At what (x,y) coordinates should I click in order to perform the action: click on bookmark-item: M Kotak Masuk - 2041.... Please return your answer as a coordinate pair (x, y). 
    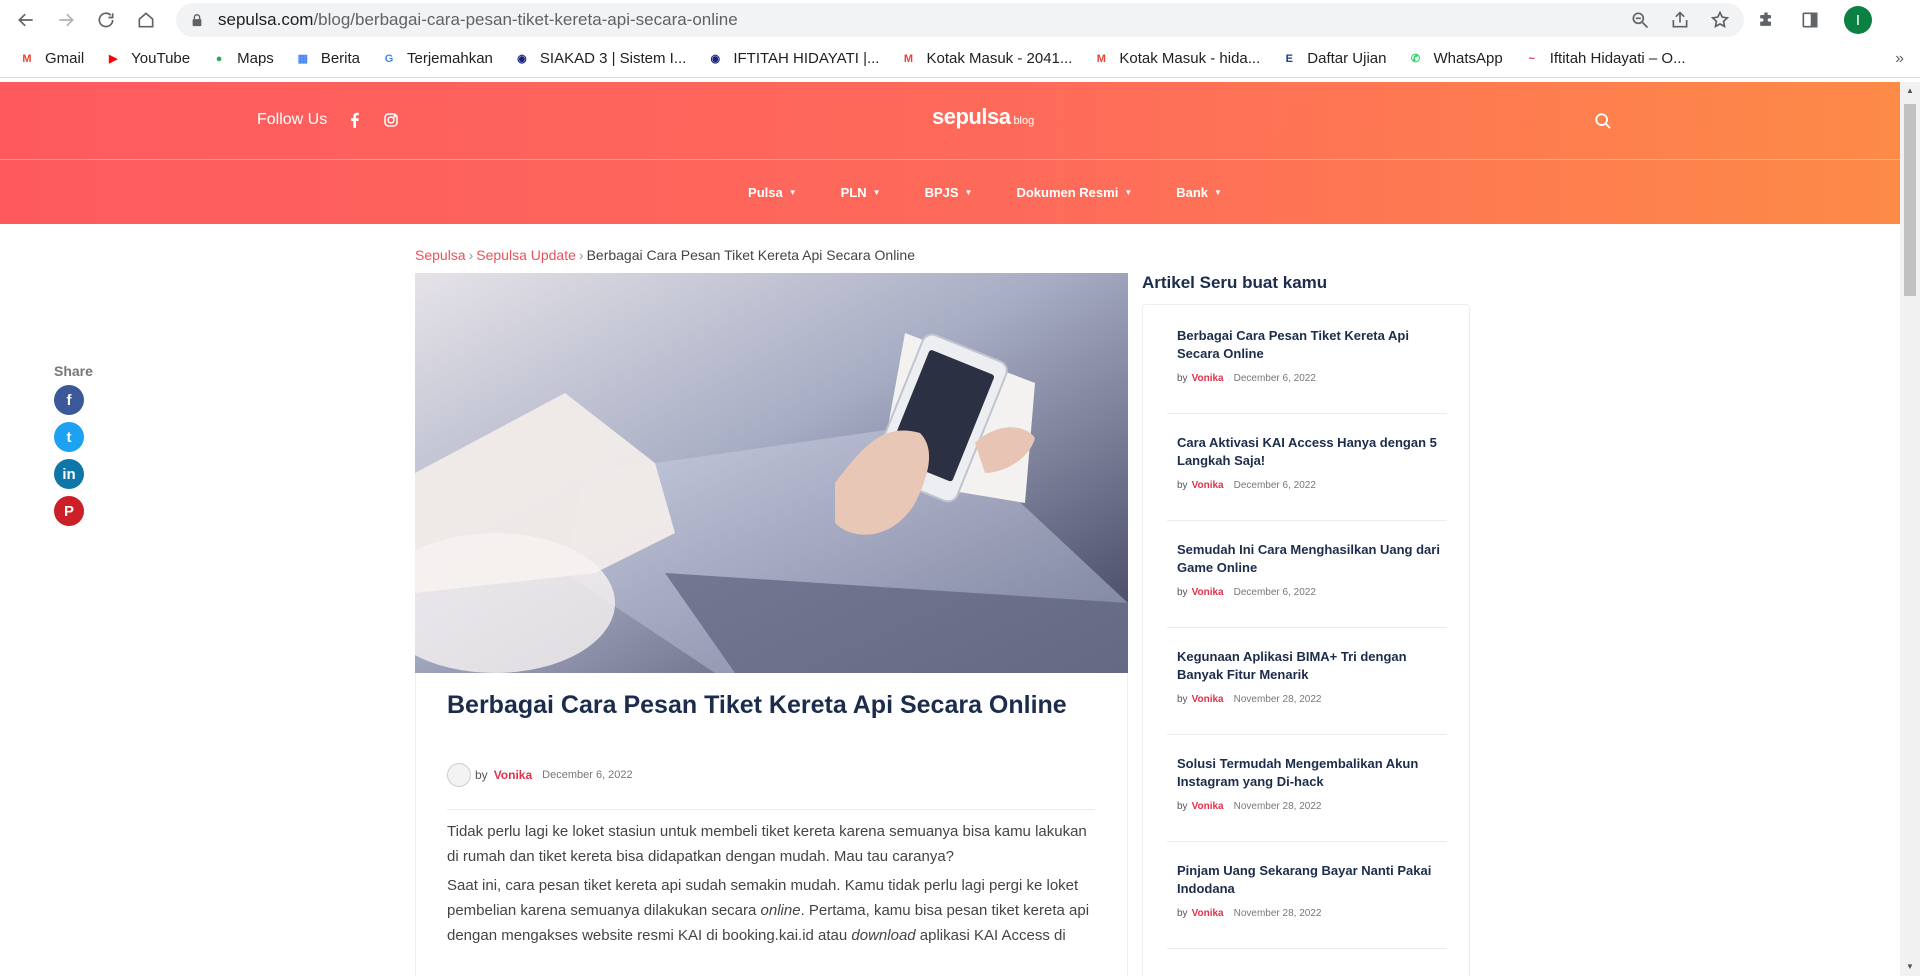
    Looking at the image, I should click on (986, 59).